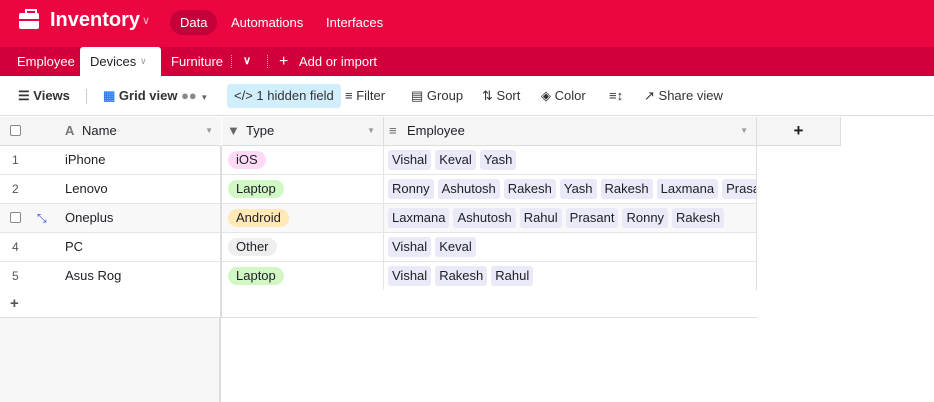 Image resolution: width=934 pixels, height=402 pixels. Describe the element at coordinates (93, 276) in the screenshot. I see `name-cell: Asus Rog` at that location.